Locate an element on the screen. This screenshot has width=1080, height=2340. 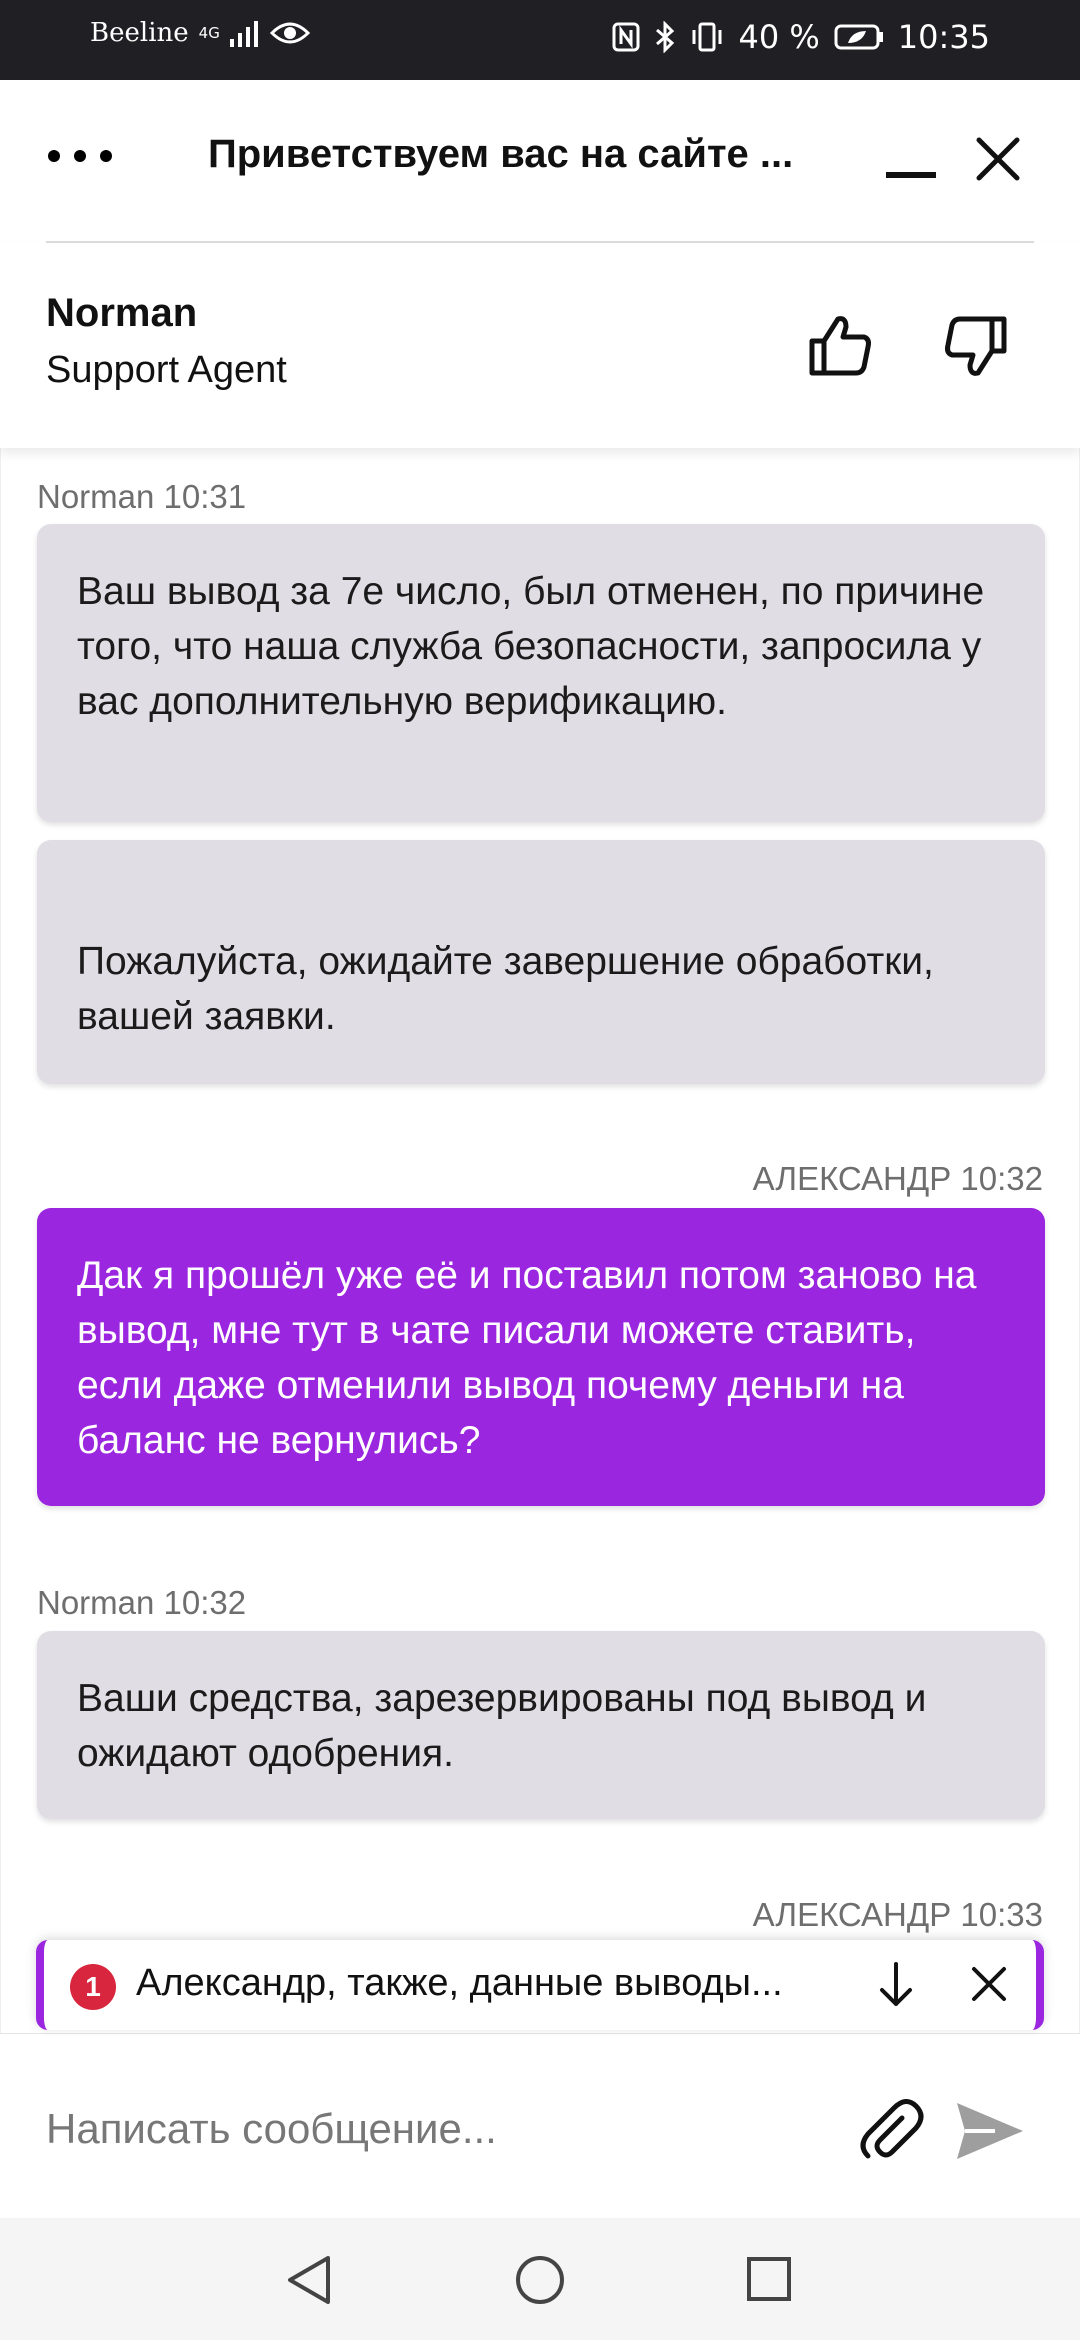
battery-icon is located at coordinates (858, 37).